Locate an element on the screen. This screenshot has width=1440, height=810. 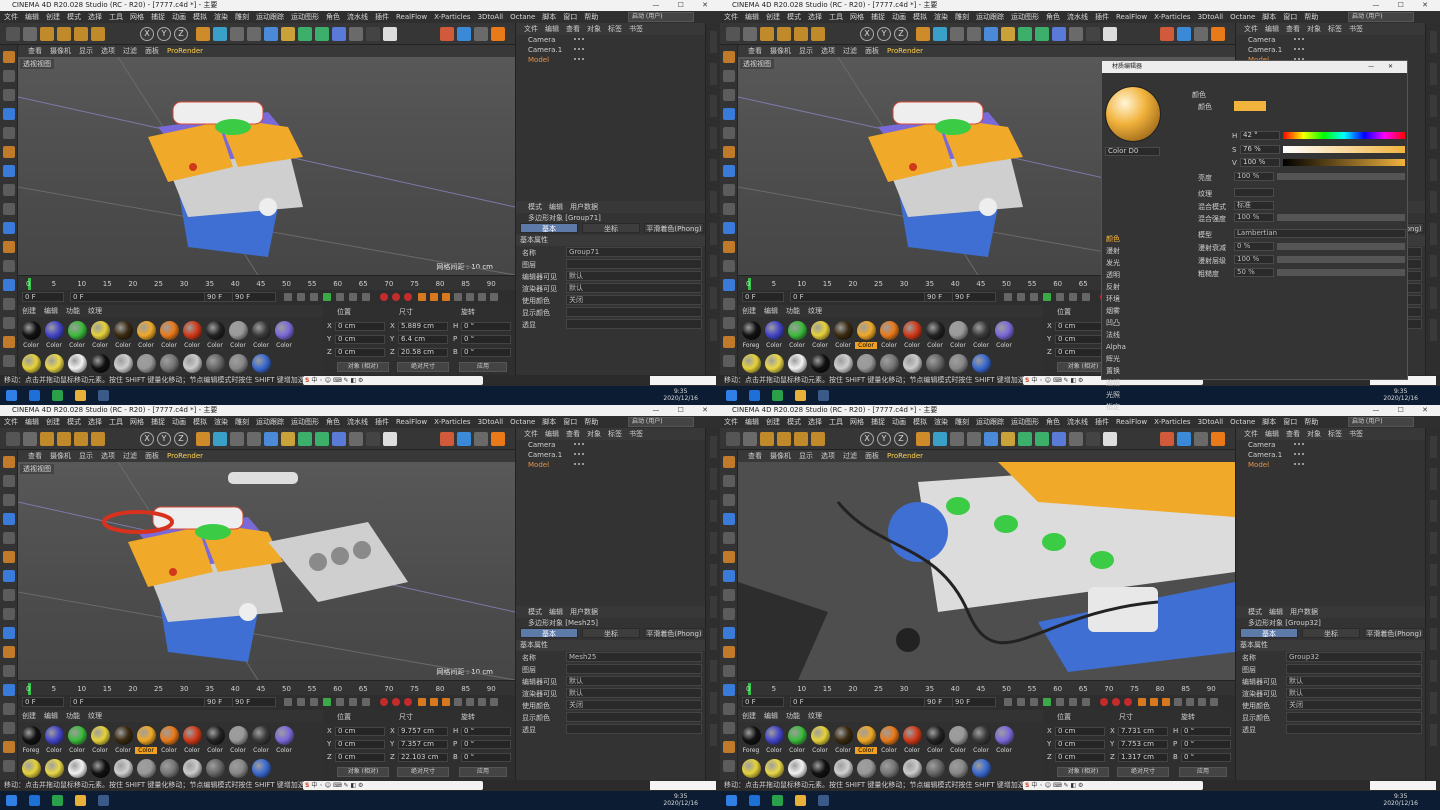
object-menu-item: 书签 is located at coordinates (636, 29).